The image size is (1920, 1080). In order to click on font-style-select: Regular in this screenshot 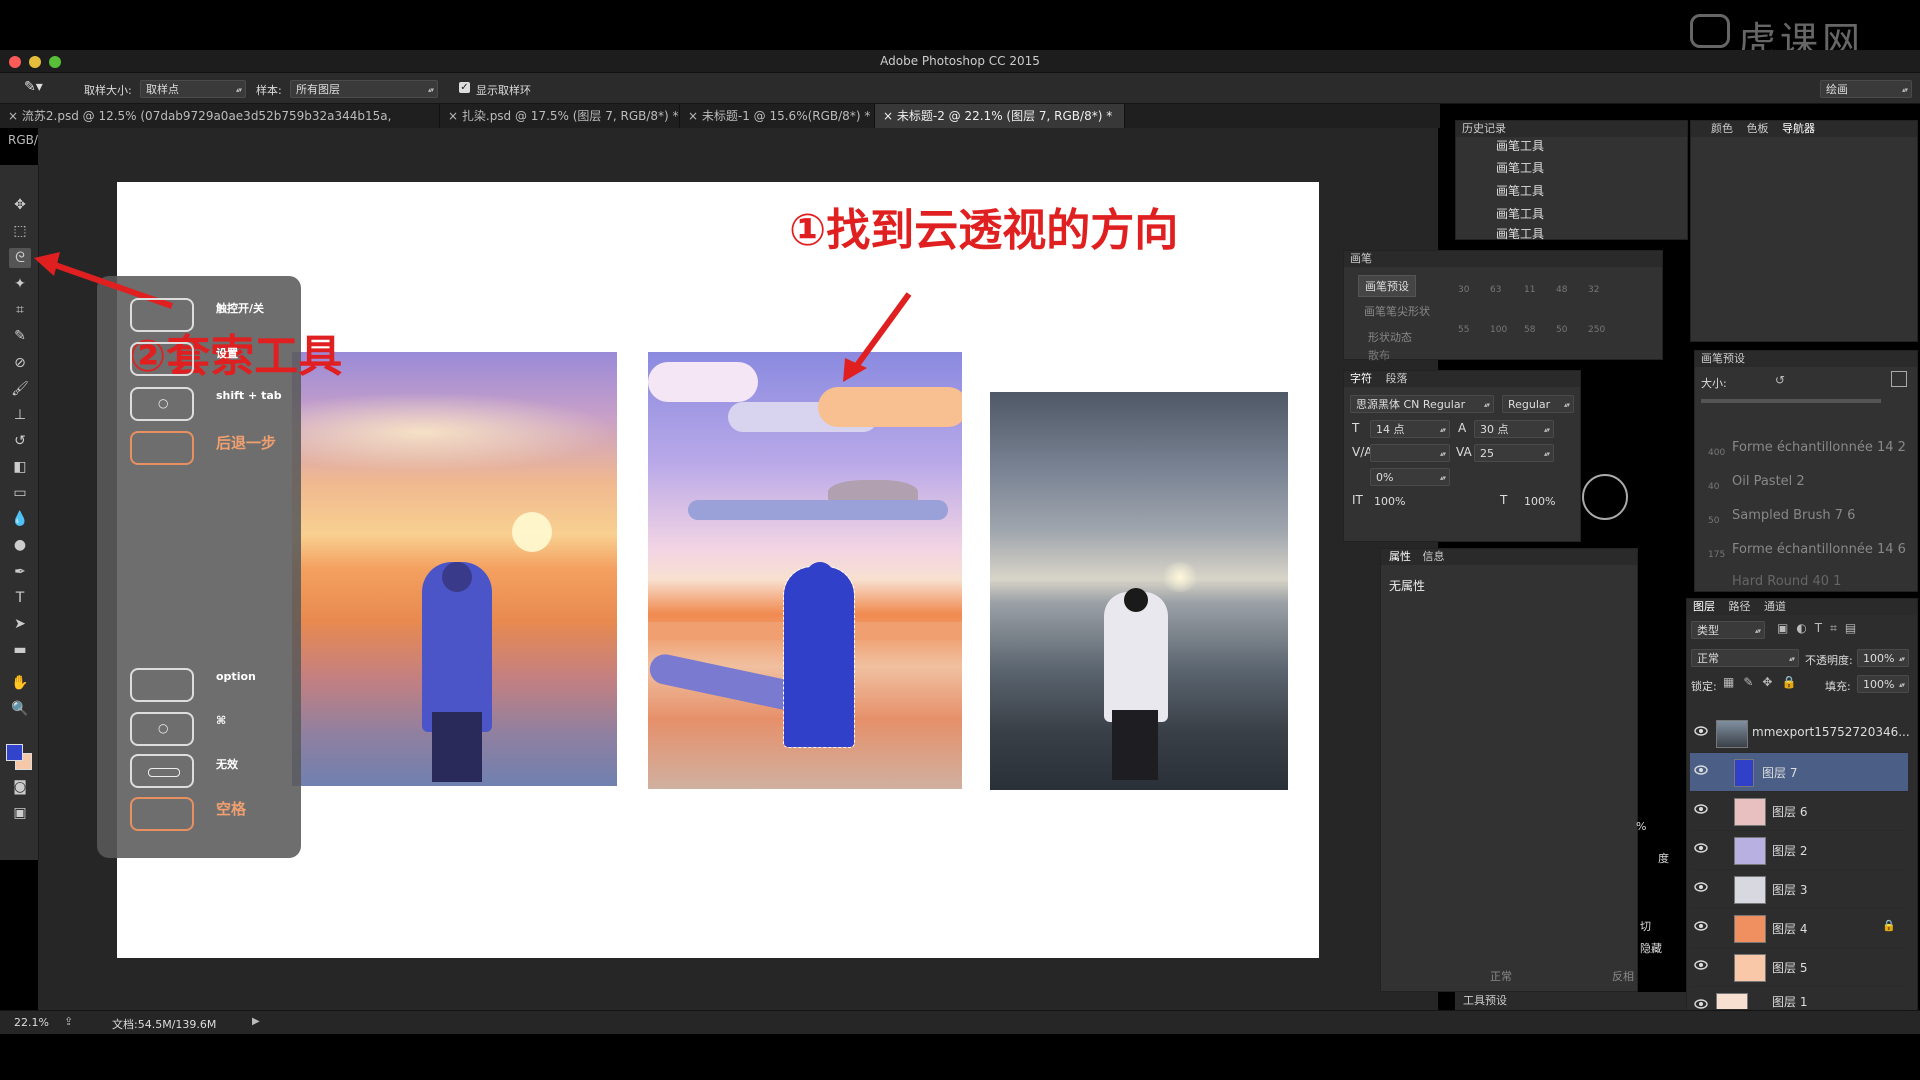, I will do `click(1538, 404)`.